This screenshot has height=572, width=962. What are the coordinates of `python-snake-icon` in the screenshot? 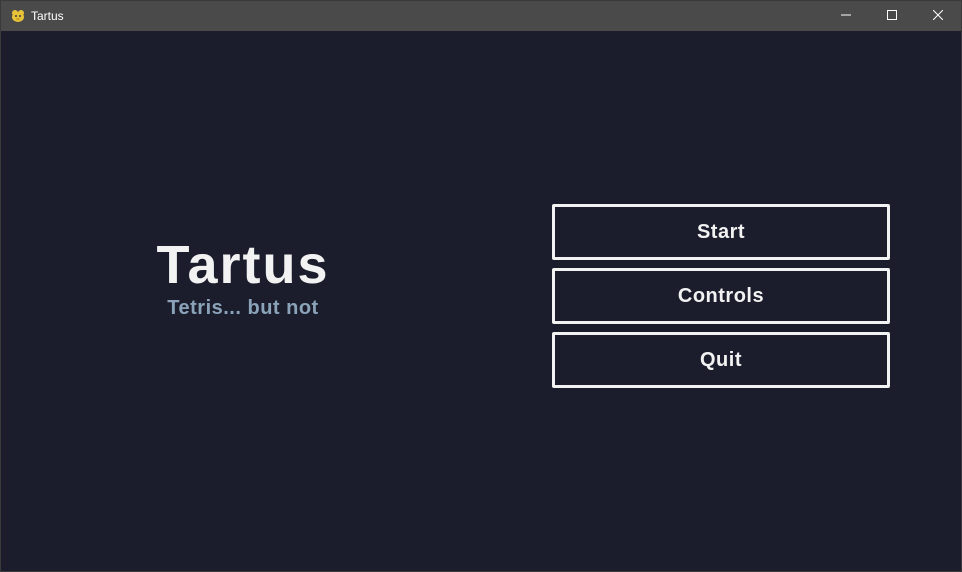 It's located at (18, 16).